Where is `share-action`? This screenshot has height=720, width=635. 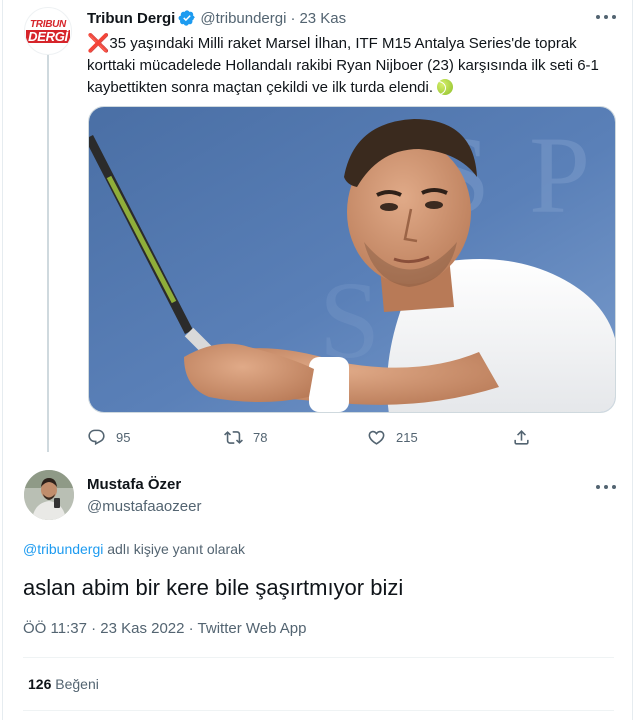 share-action is located at coordinates (526, 437).